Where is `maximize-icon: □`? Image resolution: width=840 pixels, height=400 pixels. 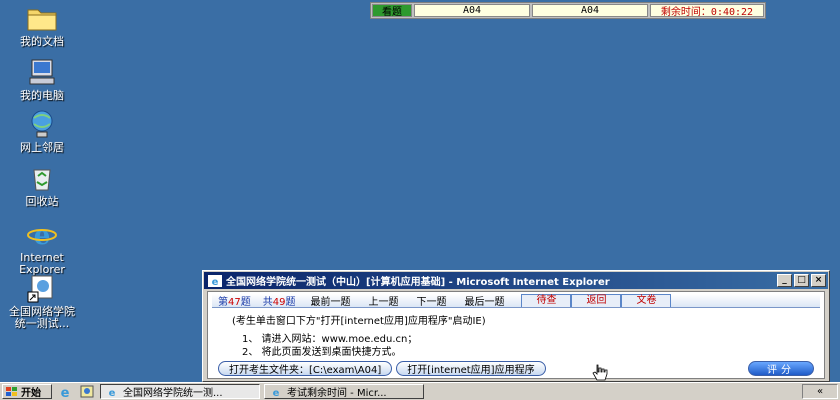 maximize-icon: □ is located at coordinates (801, 280).